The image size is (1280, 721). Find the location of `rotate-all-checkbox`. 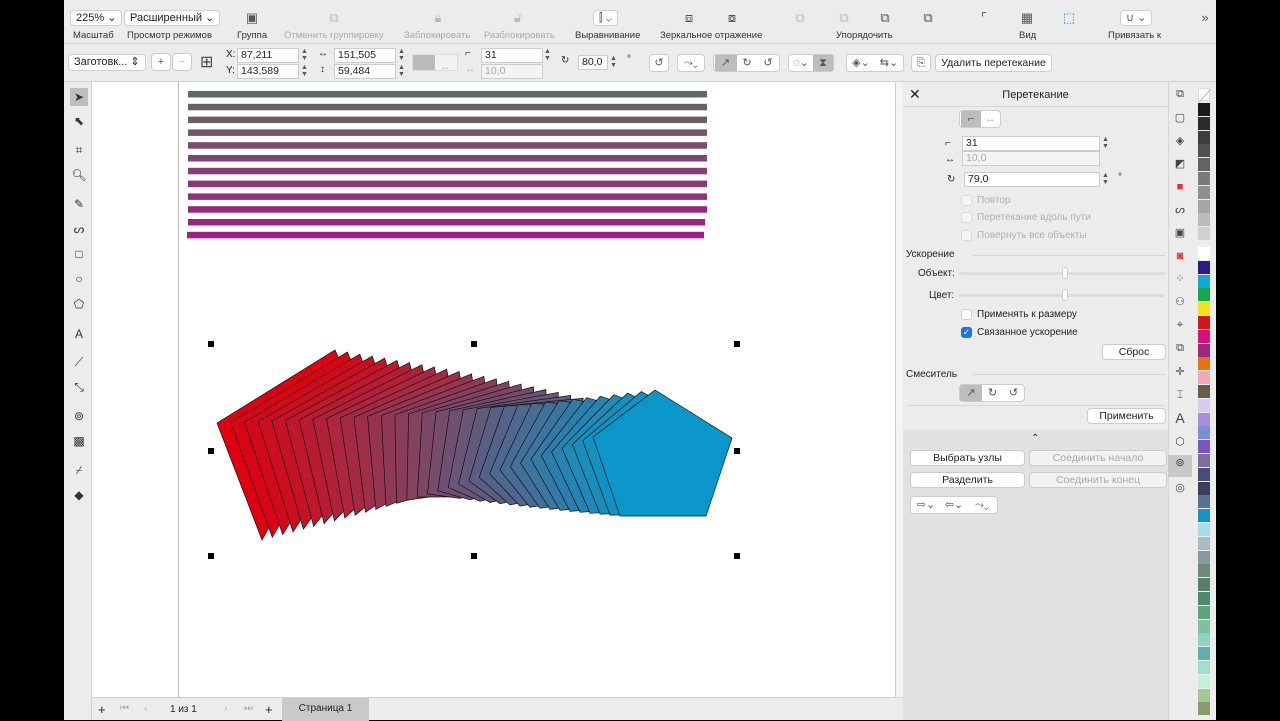

rotate-all-checkbox is located at coordinates (966, 235).